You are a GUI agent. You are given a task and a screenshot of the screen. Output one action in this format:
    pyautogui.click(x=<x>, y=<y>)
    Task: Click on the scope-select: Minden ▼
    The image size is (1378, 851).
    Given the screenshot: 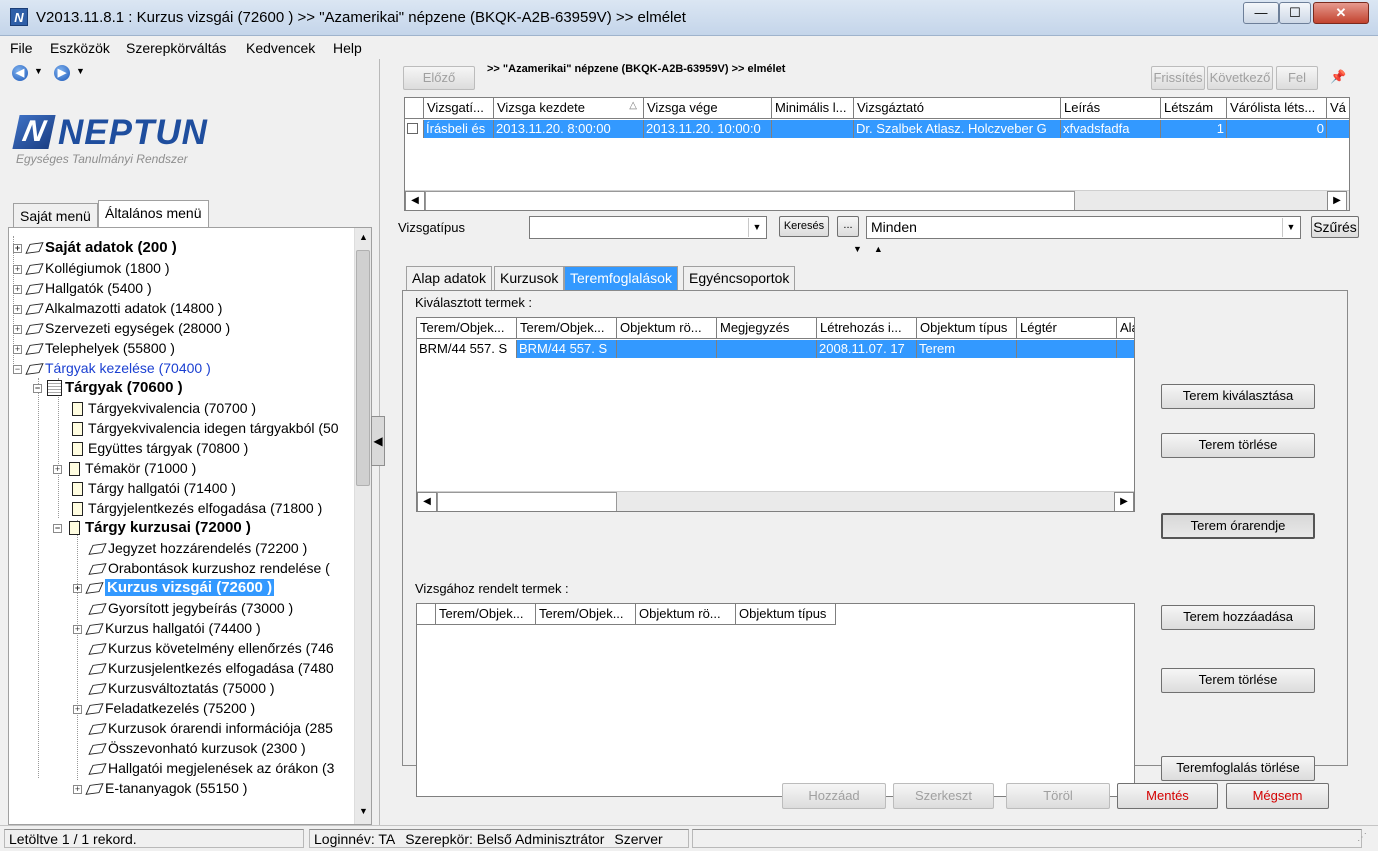 What is the action you would take?
    pyautogui.click(x=1083, y=227)
    